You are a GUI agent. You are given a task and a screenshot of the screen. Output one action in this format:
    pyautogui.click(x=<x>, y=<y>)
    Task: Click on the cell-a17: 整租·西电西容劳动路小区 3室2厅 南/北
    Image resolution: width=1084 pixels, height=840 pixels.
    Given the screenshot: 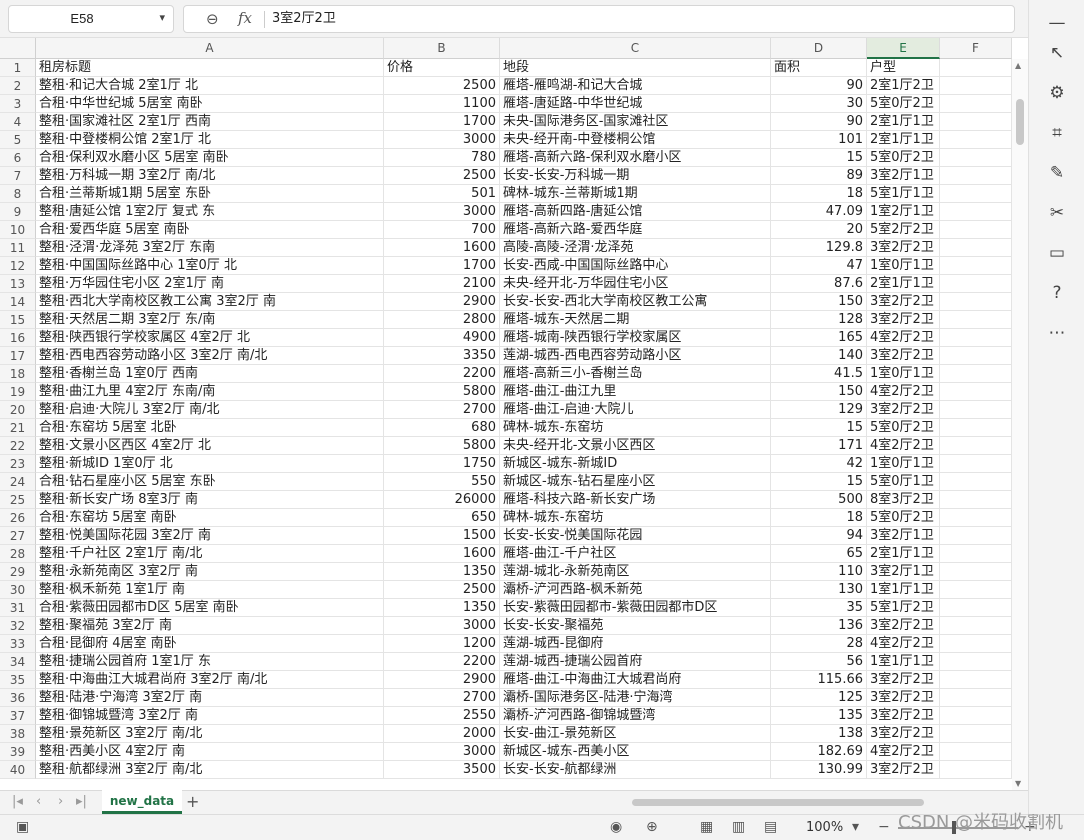 What is the action you would take?
    pyautogui.click(x=210, y=356)
    